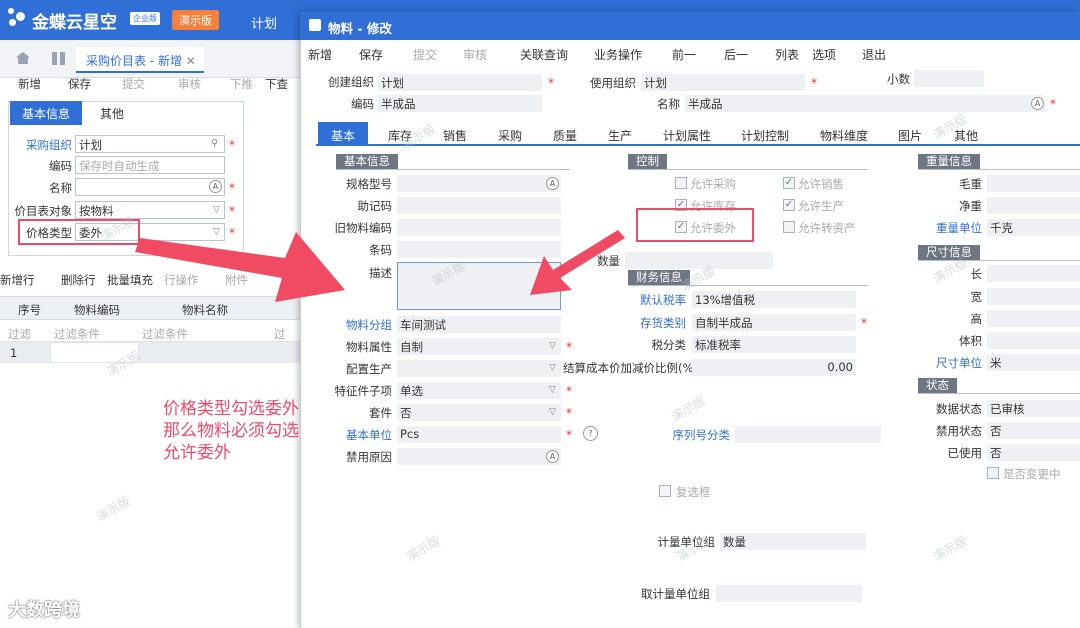  What do you see at coordinates (240, 267) in the screenshot?
I see `arrow-to-dialog` at bounding box center [240, 267].